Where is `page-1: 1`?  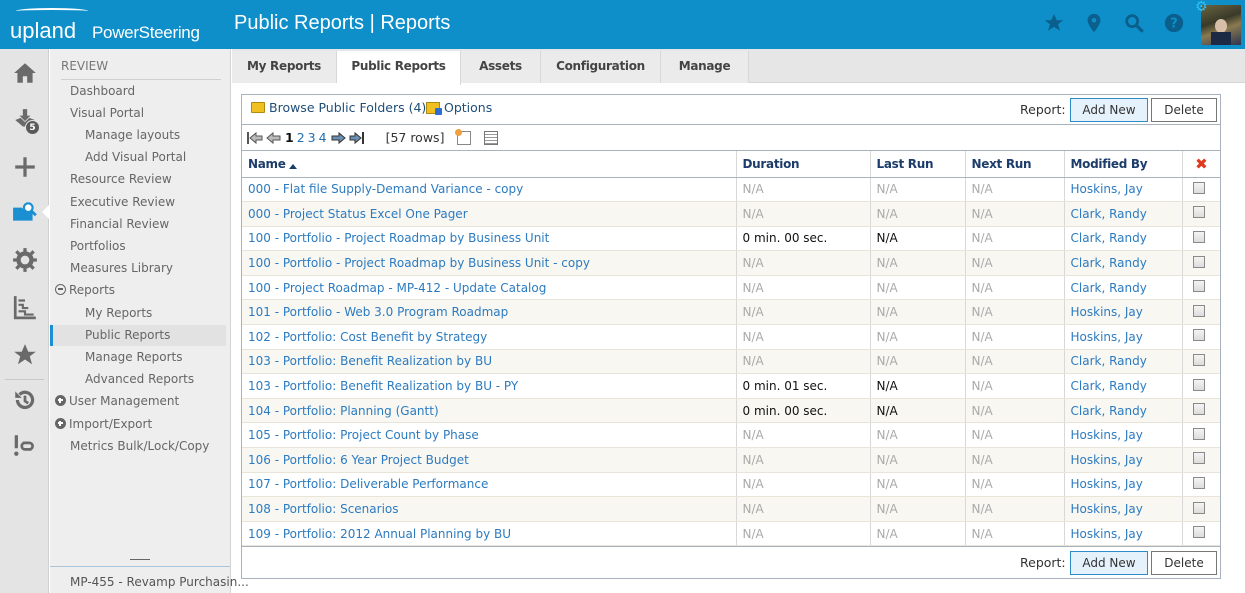 page-1: 1 is located at coordinates (289, 137).